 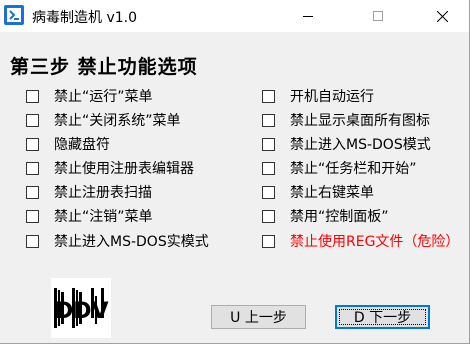 I want to click on option-disable-regedit: 禁止使用注册表编辑器, so click(x=110, y=168).